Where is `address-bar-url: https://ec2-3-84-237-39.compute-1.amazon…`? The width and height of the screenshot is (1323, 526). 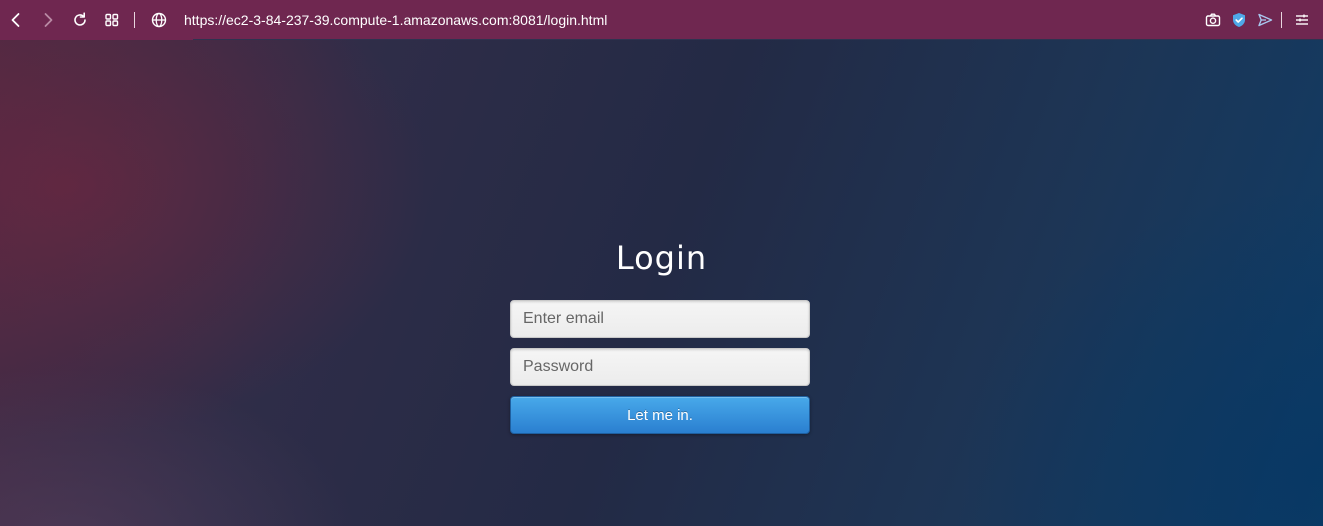 address-bar-url: https://ec2-3-84-237-39.compute-1.amazon… is located at coordinates (395, 20).